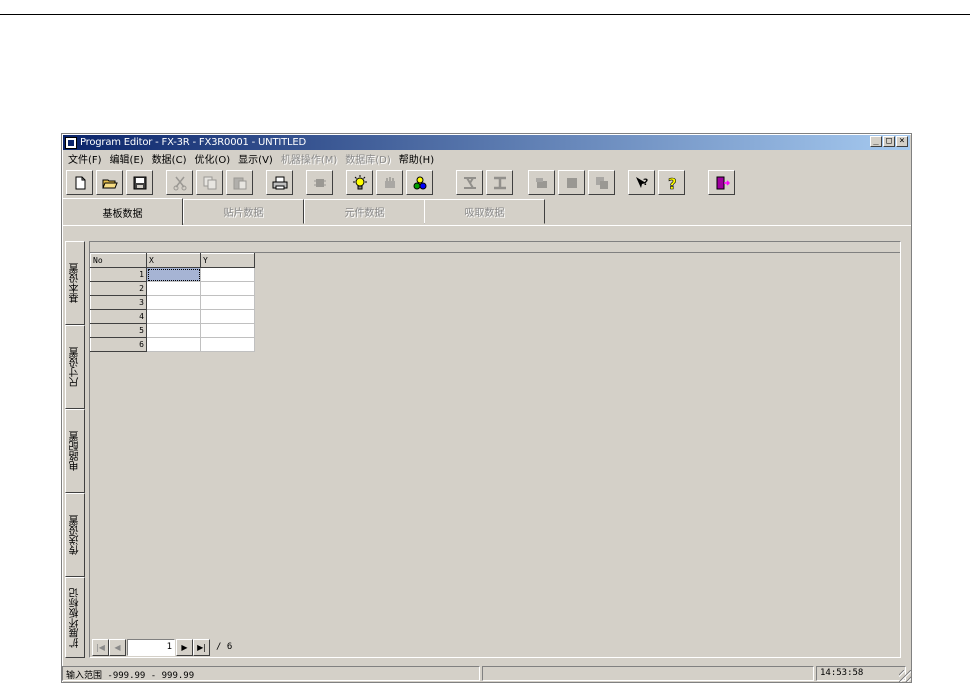  I want to click on context-help-button: ?, so click(641, 182).